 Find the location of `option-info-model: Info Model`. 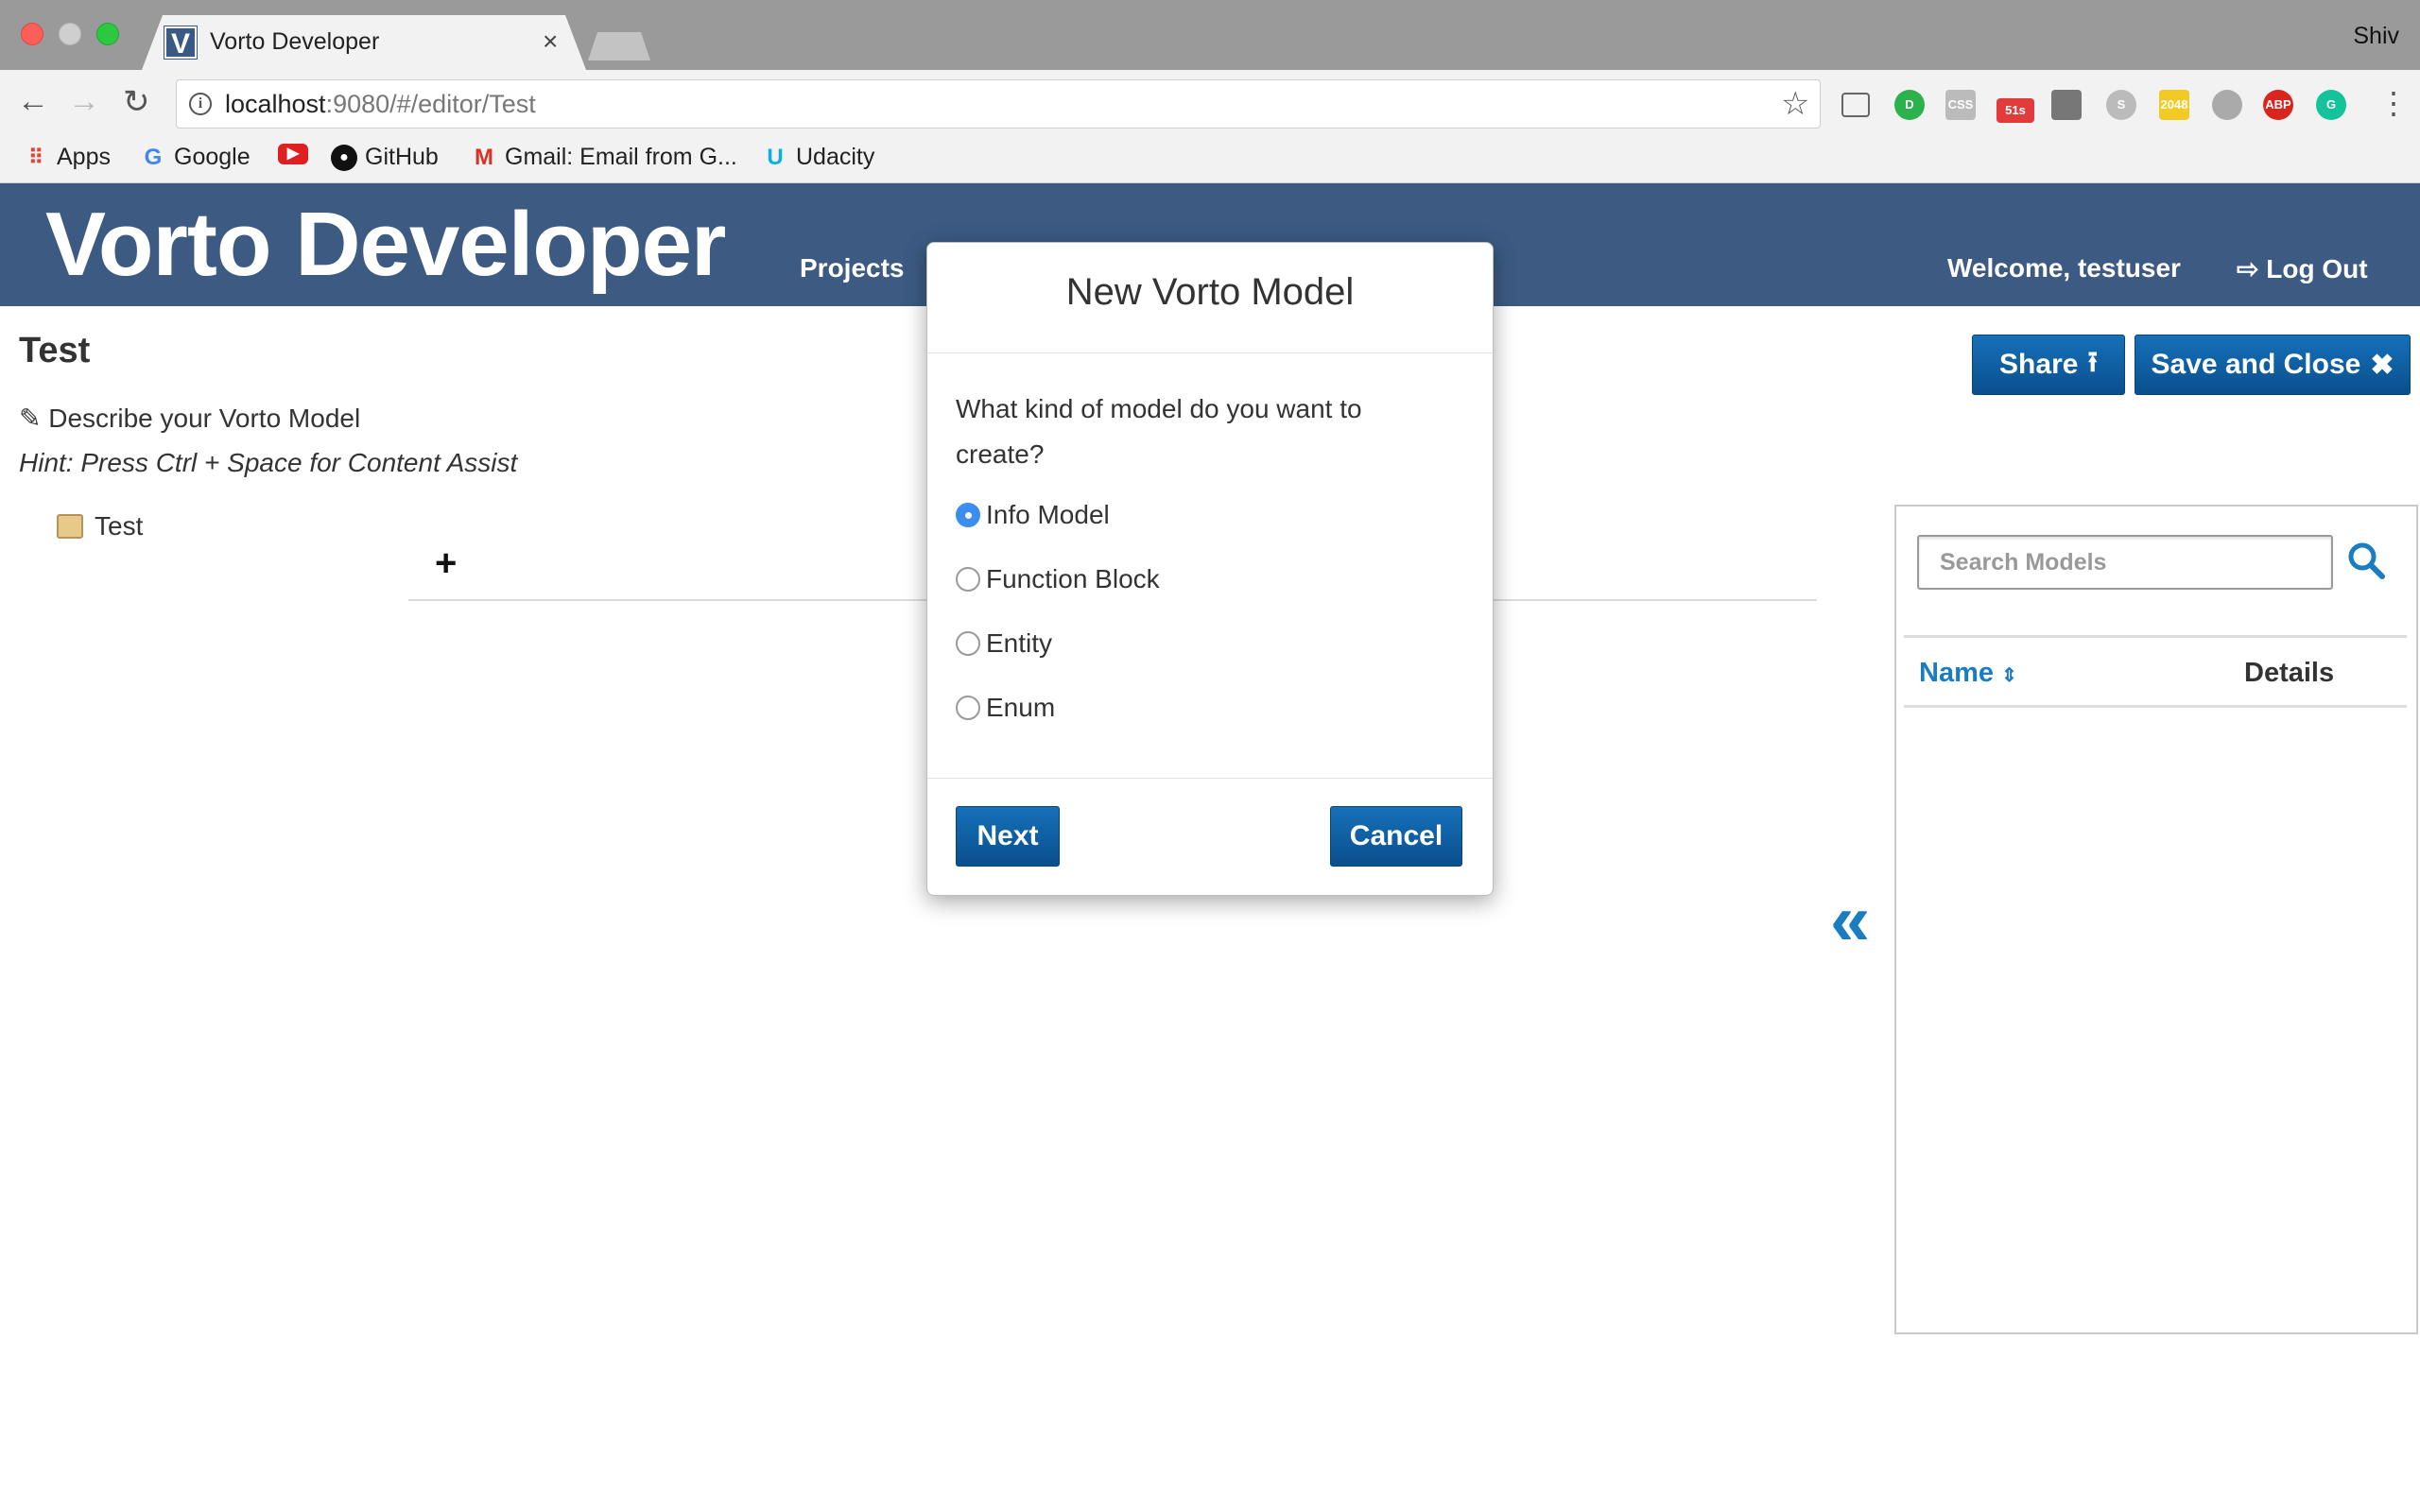

option-info-model: Info Model is located at coordinates (1033, 515).